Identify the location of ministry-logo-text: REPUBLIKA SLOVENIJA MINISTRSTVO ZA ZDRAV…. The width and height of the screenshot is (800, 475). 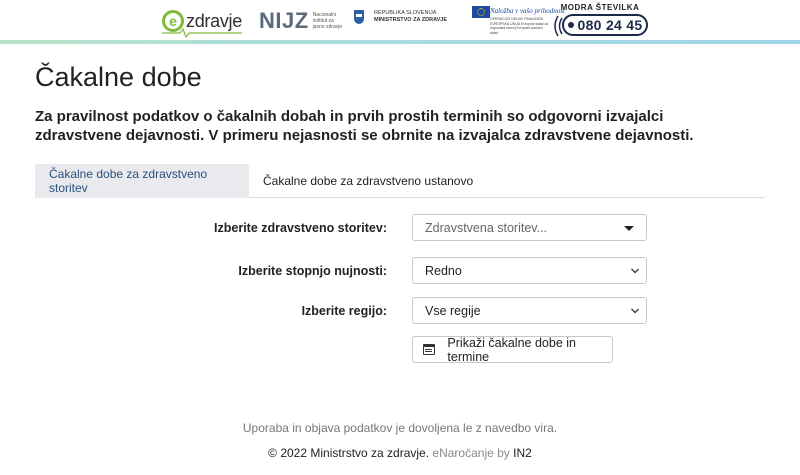
(410, 17).